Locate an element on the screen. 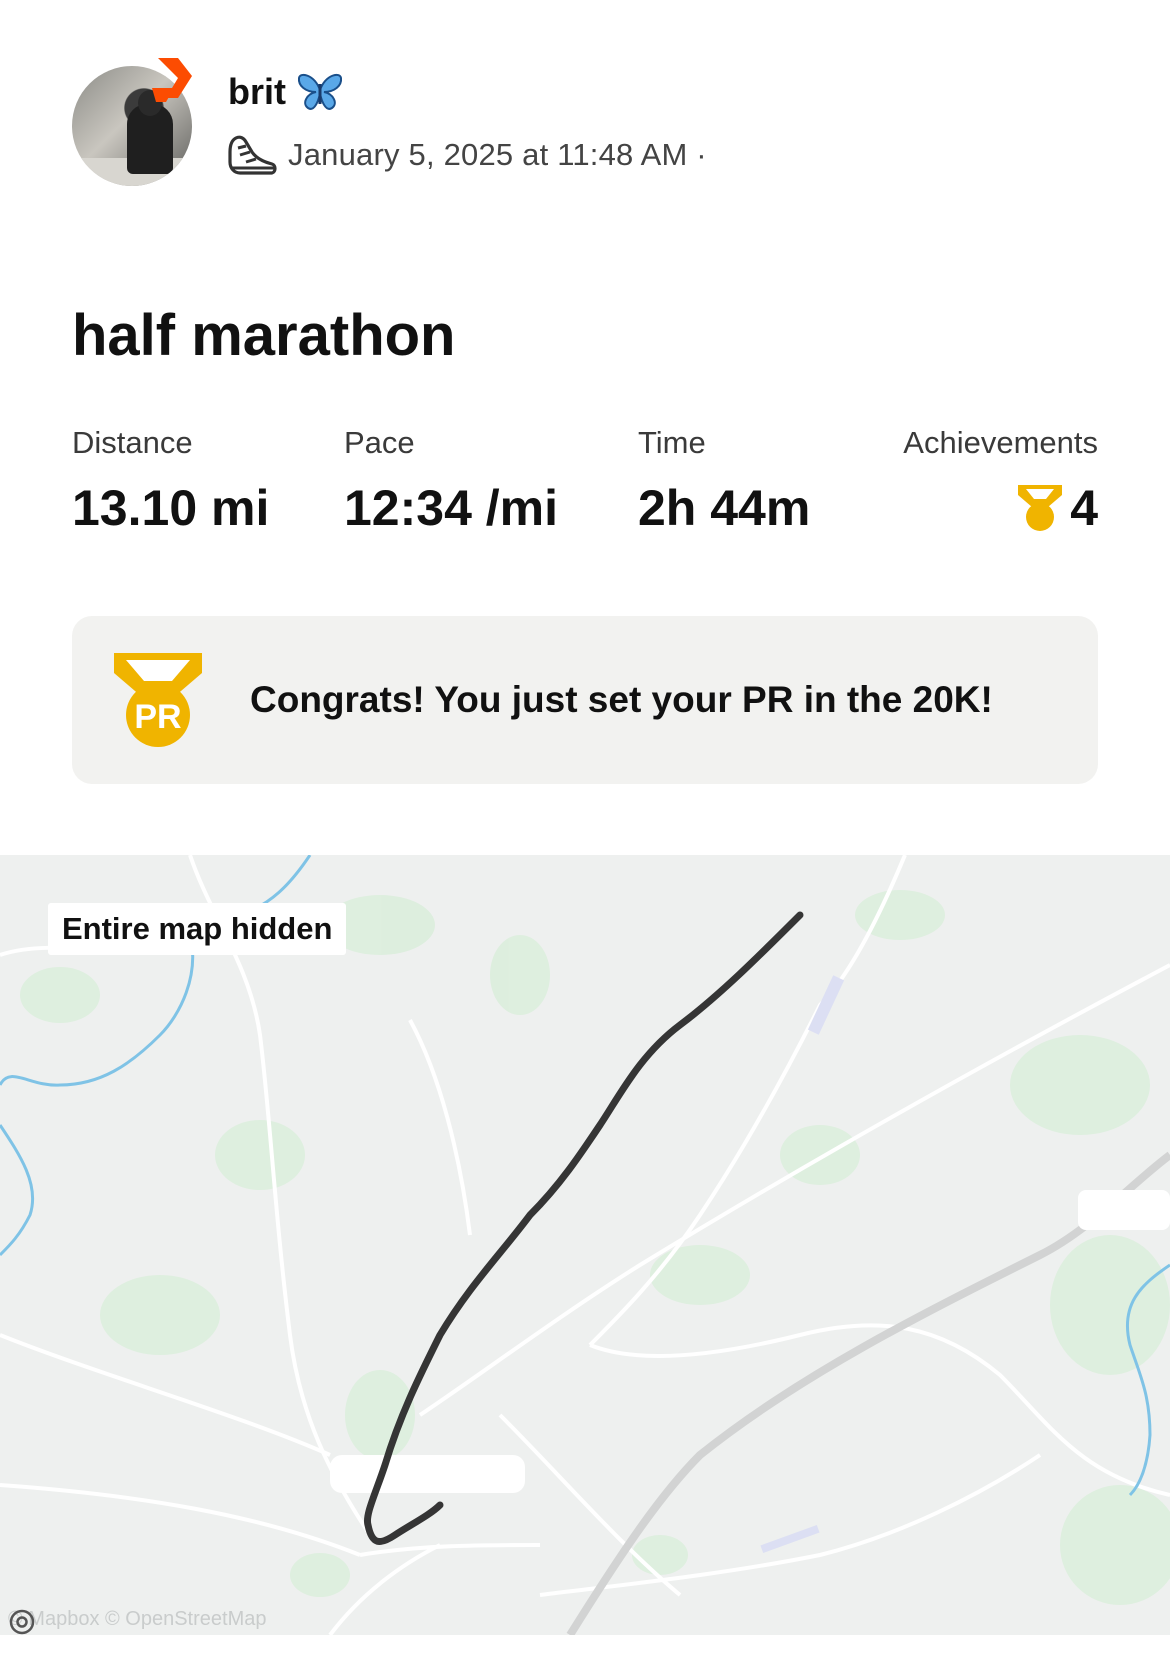 This screenshot has width=1170, height=1661. stat-time: Time 2h 44m is located at coordinates (724, 481).